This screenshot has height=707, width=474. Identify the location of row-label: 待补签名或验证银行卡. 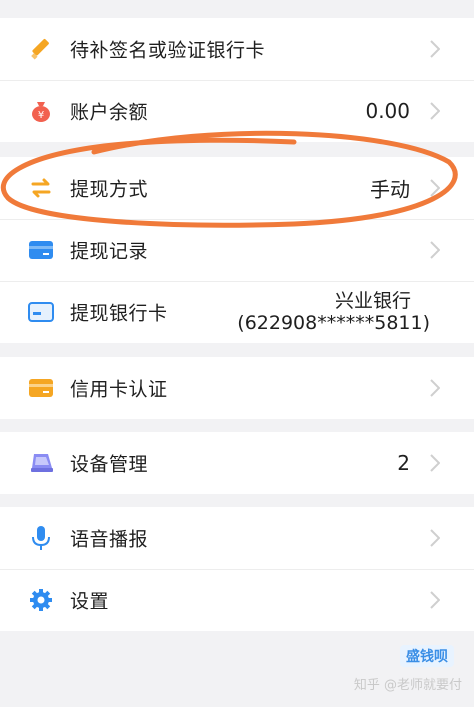
(168, 50).